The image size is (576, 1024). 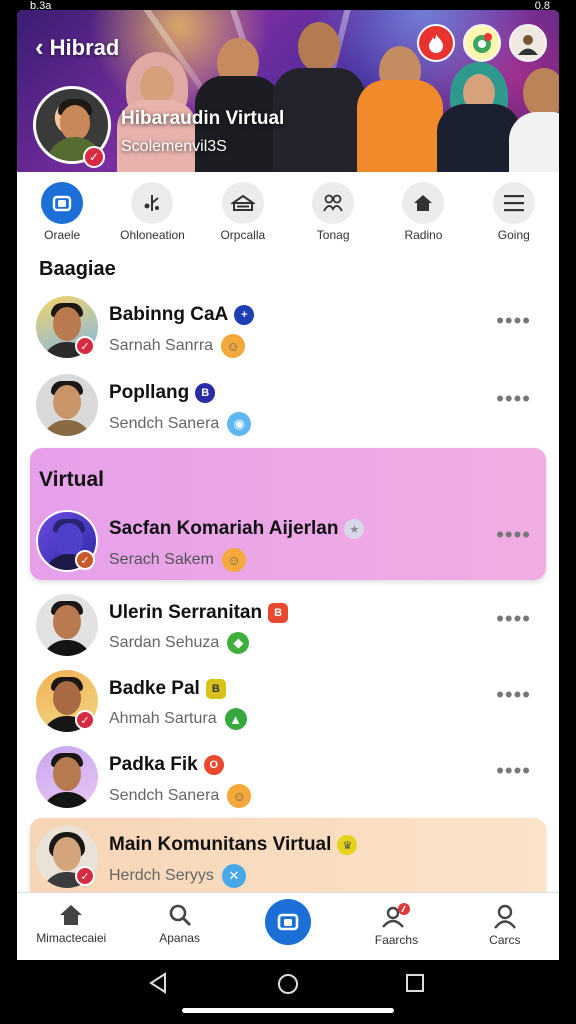 What do you see at coordinates (174, 146) in the screenshot?
I see `profile-handle: Scolemenvil3S` at bounding box center [174, 146].